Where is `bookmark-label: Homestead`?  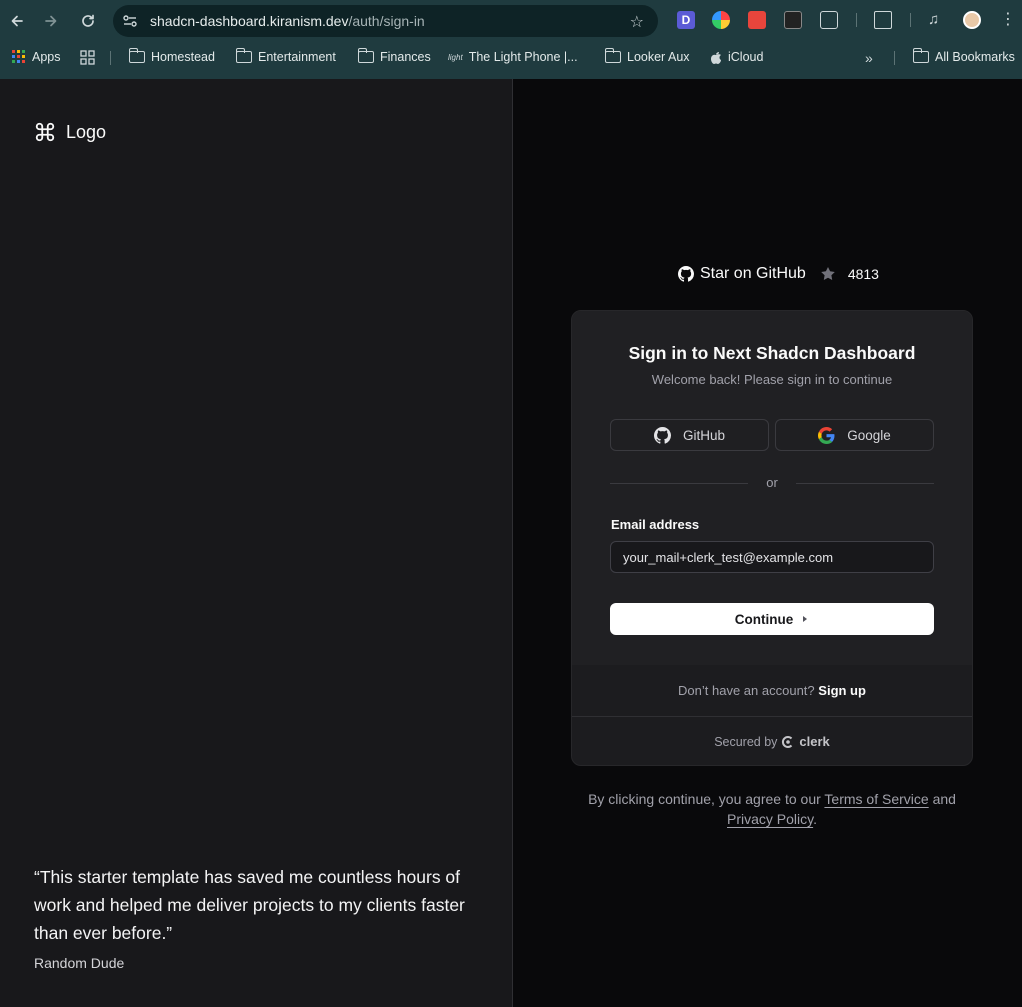
bookmark-label: Homestead is located at coordinates (183, 57).